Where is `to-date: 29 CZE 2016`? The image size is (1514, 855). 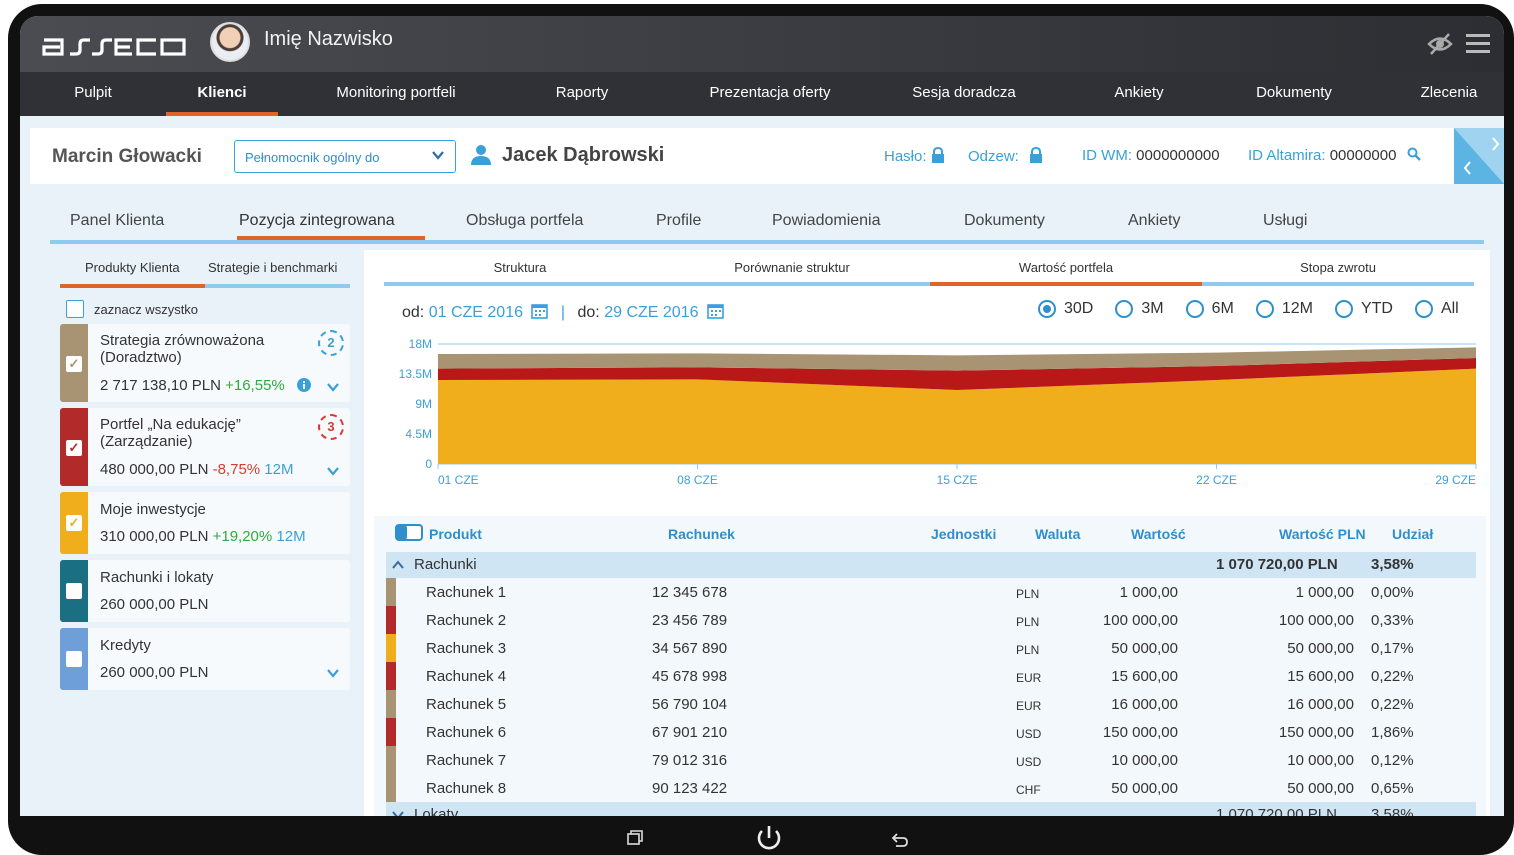 to-date: 29 CZE 2016 is located at coordinates (651, 312).